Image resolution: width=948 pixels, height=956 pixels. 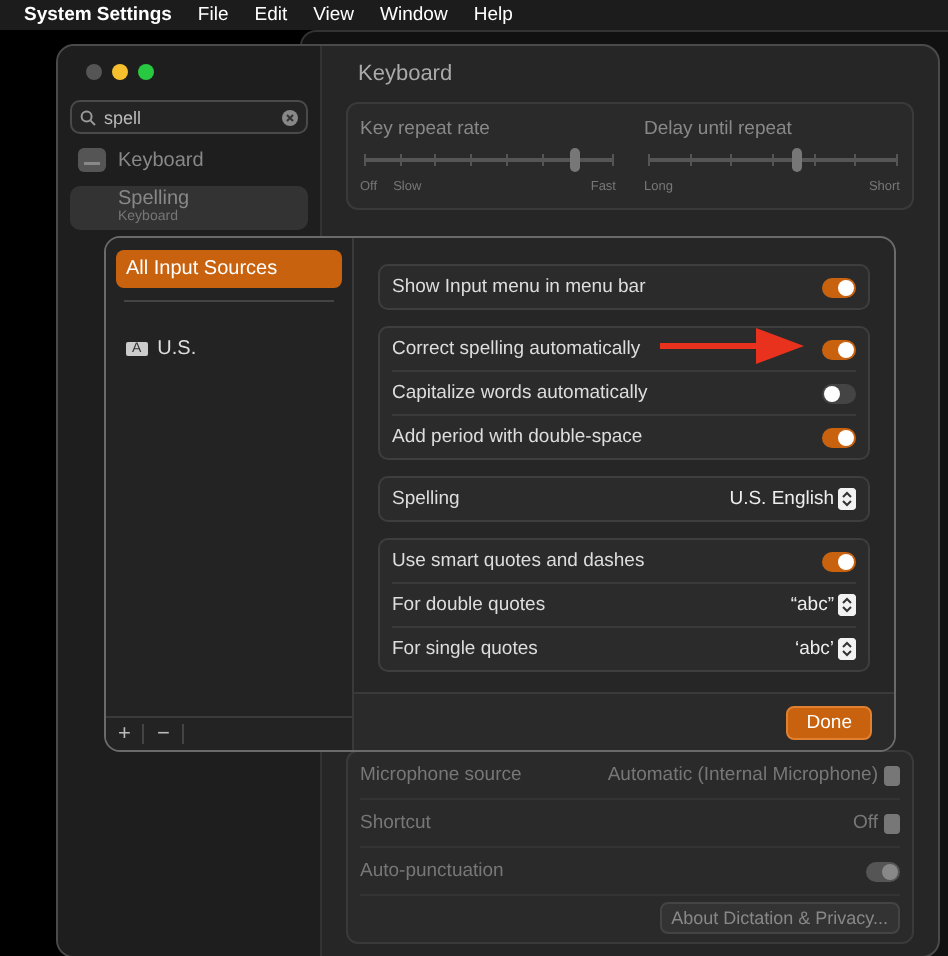 I want to click on slider-label: Delay until repeat, so click(x=719, y=129).